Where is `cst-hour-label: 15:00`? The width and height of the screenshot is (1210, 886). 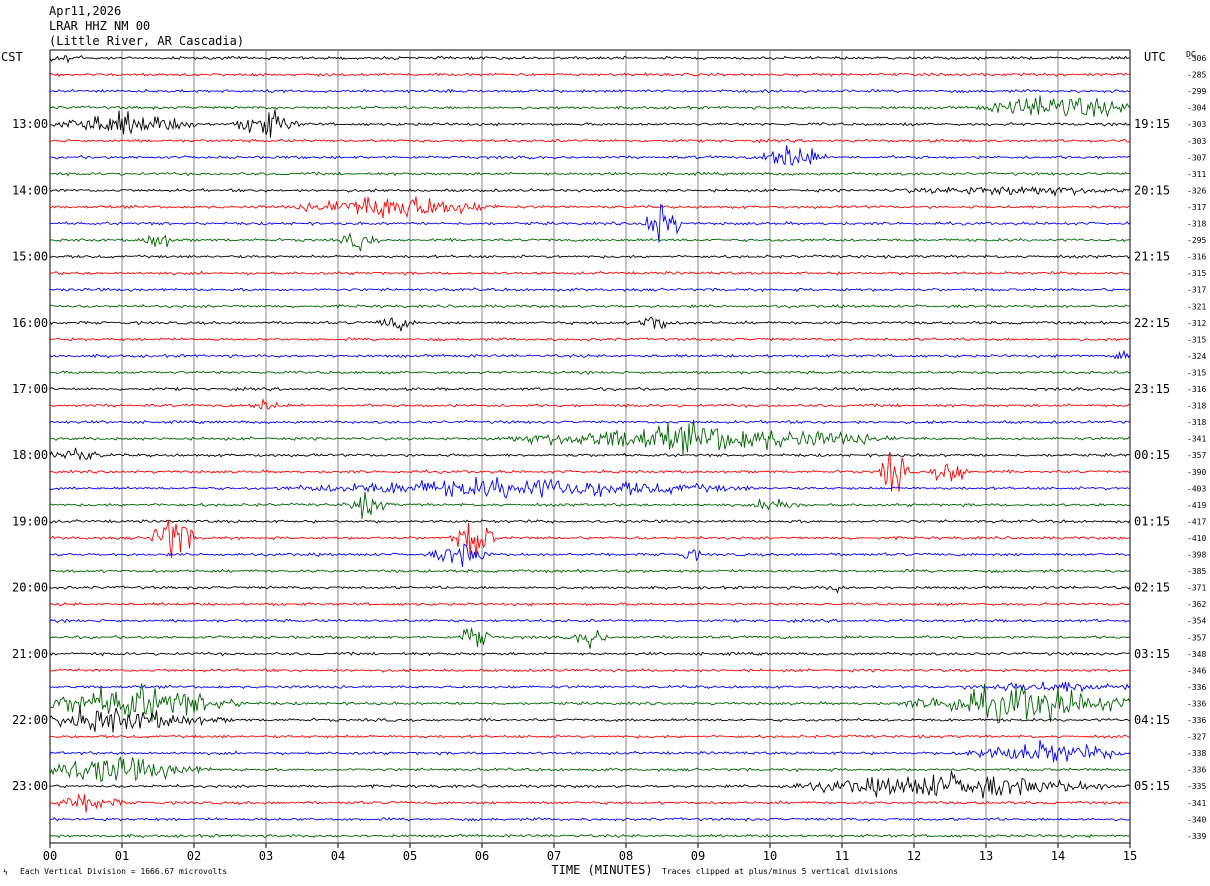 cst-hour-label: 15:00 is located at coordinates (30, 257).